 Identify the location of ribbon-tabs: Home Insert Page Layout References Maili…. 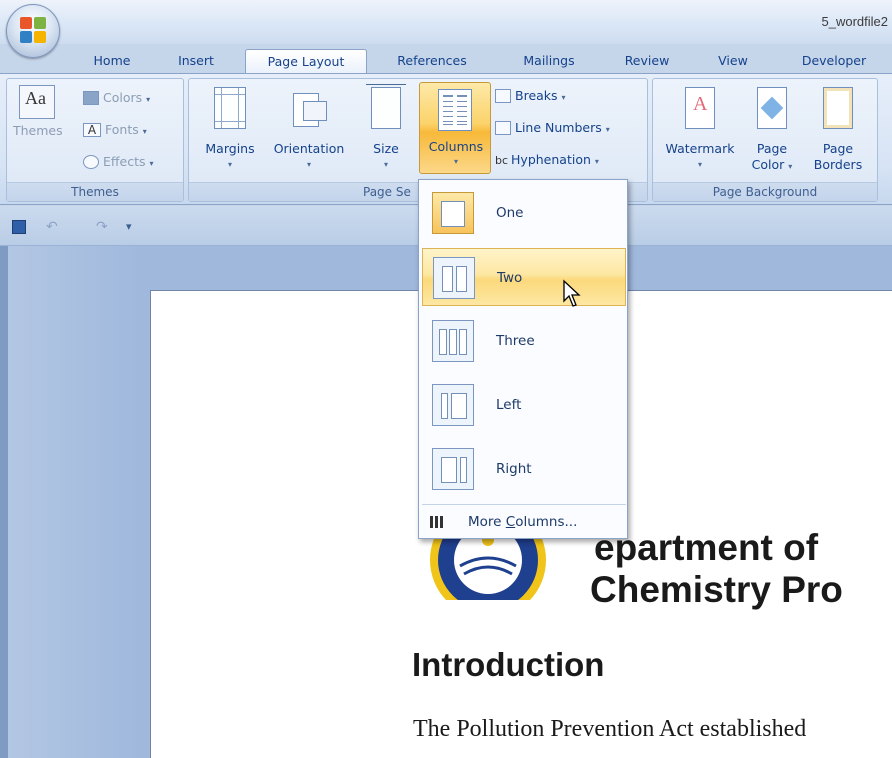
(446, 59).